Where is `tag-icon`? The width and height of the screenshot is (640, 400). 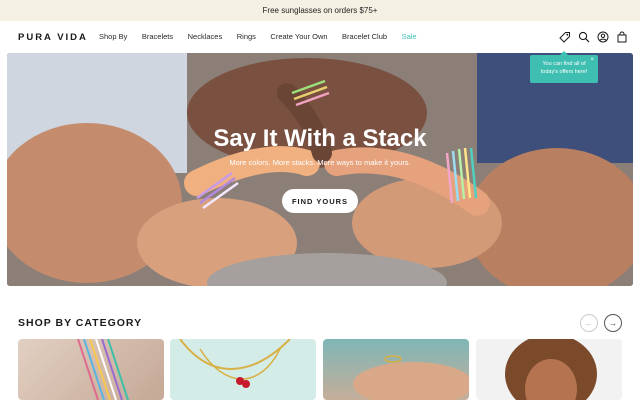 tag-icon is located at coordinates (564, 36).